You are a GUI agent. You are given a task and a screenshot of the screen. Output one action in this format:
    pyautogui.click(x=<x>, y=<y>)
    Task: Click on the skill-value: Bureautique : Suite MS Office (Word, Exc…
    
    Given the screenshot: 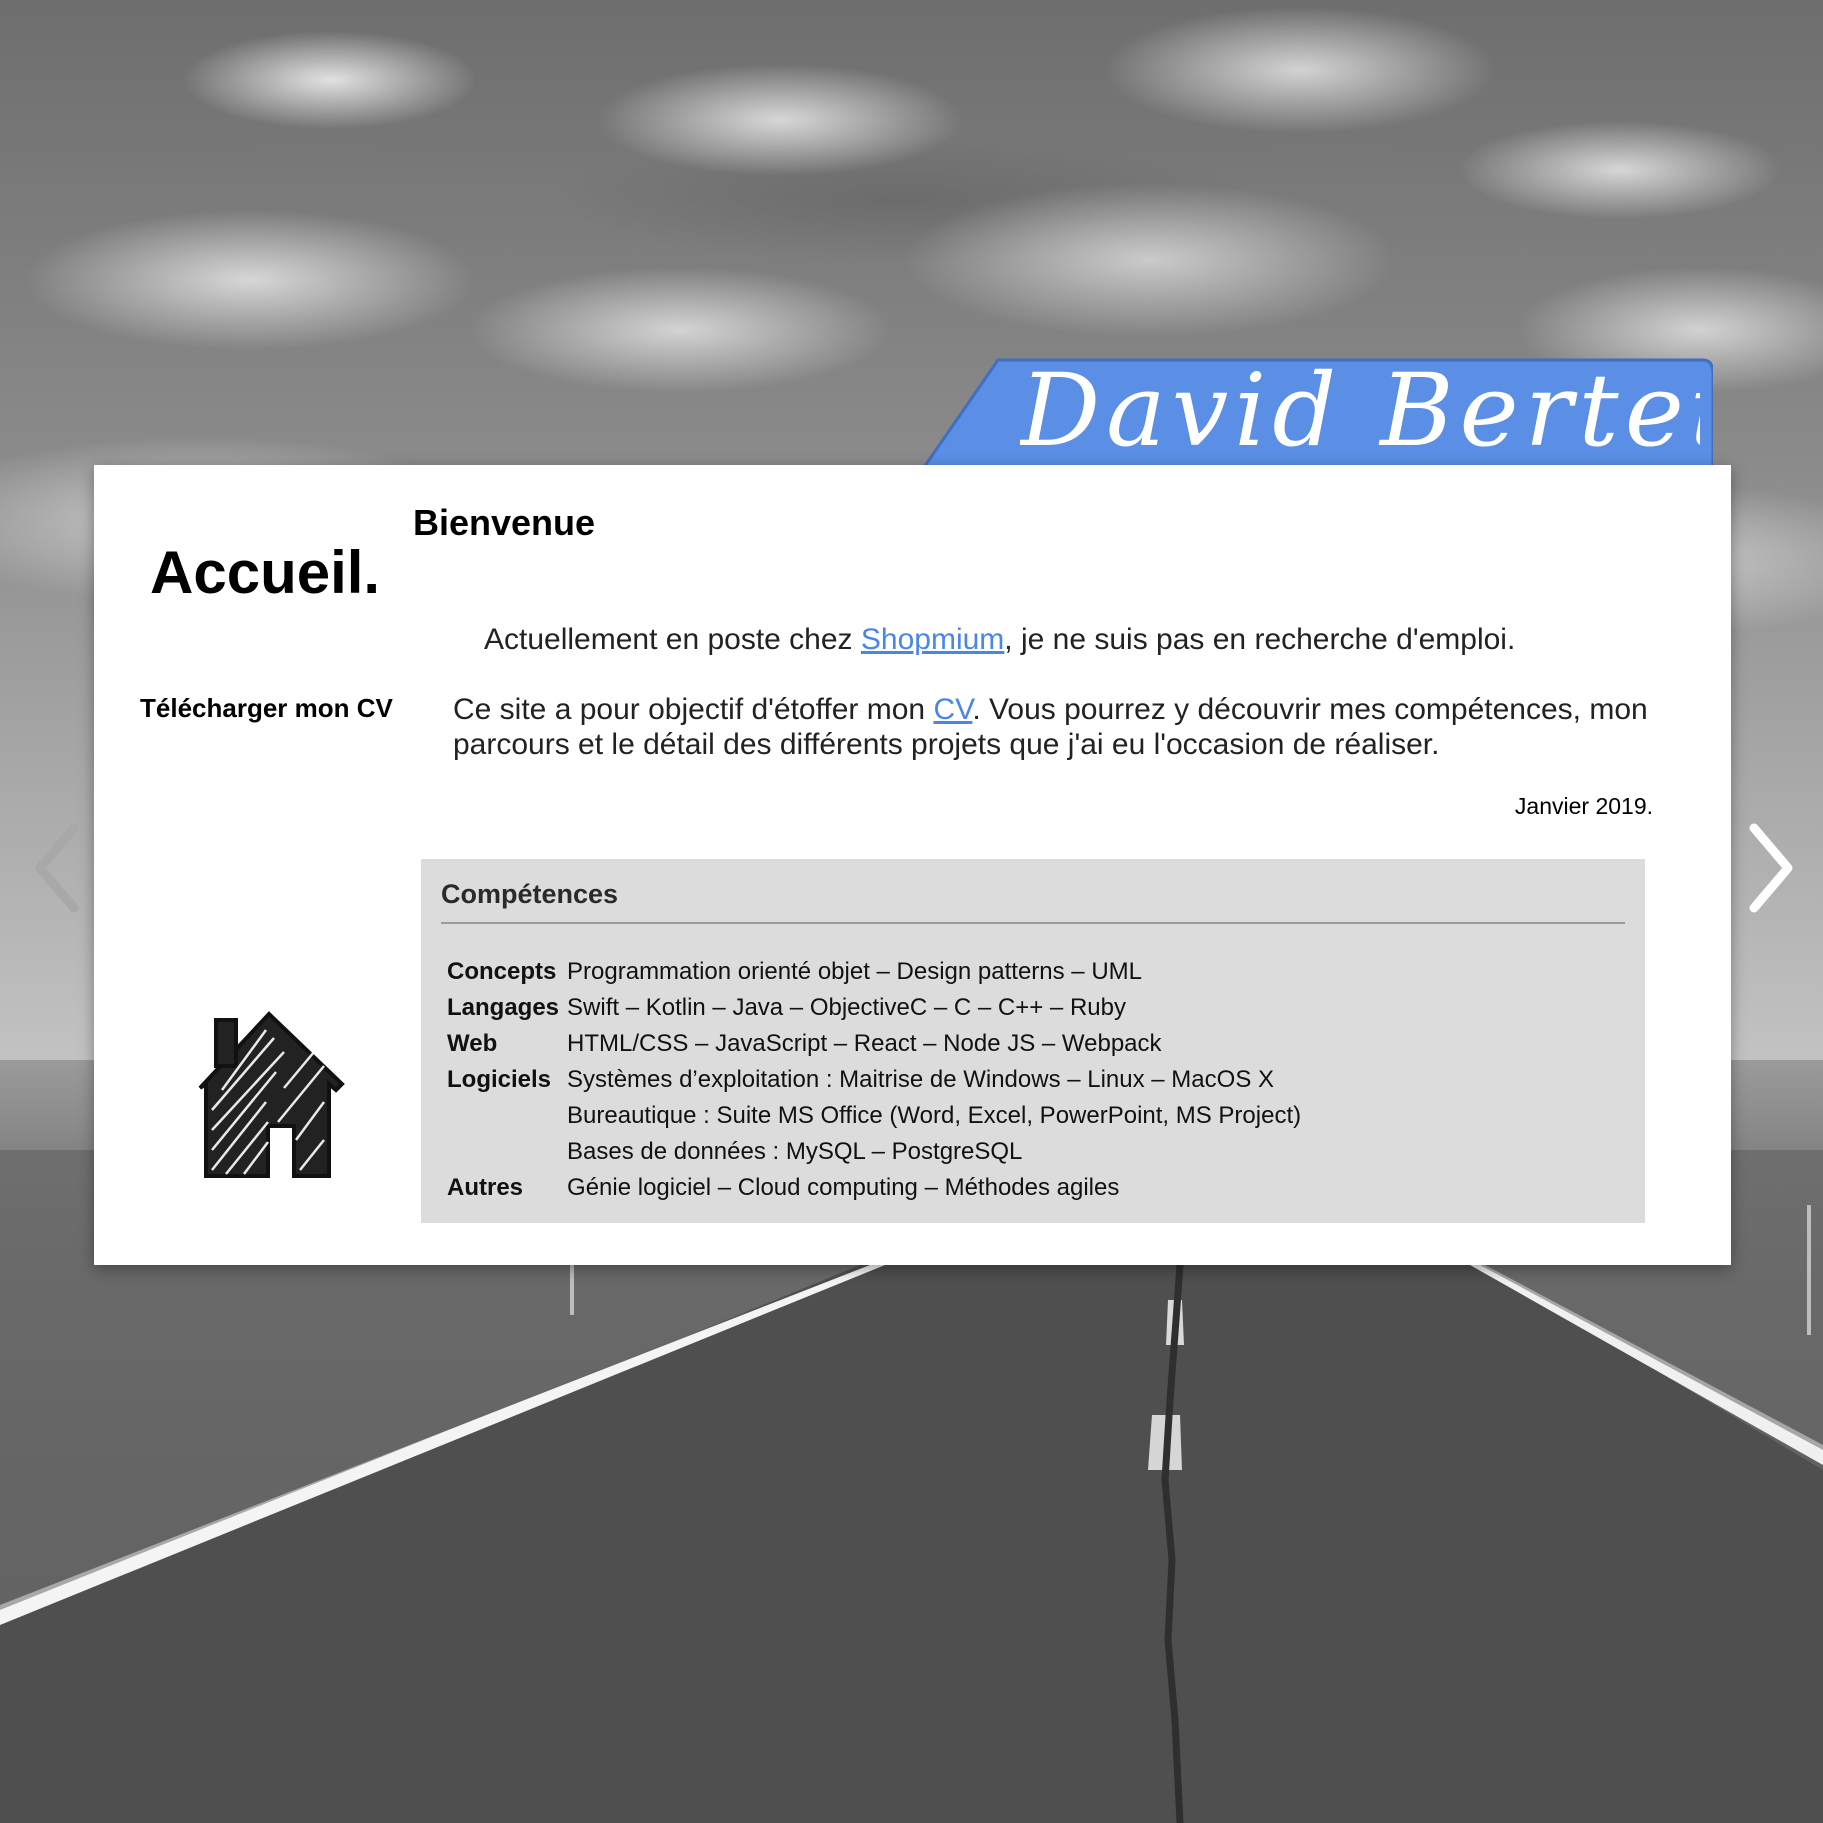 What is the action you would take?
    pyautogui.click(x=934, y=1115)
    